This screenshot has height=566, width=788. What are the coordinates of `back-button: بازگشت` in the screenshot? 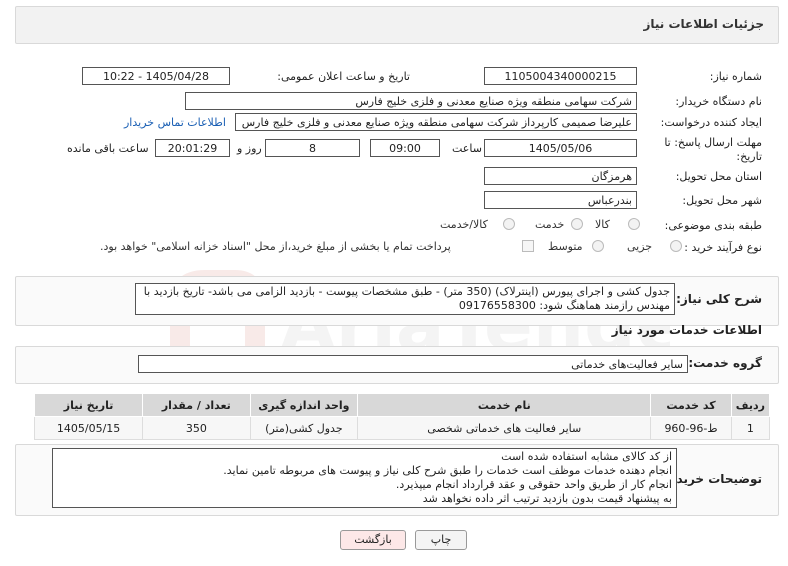 It's located at (373, 540).